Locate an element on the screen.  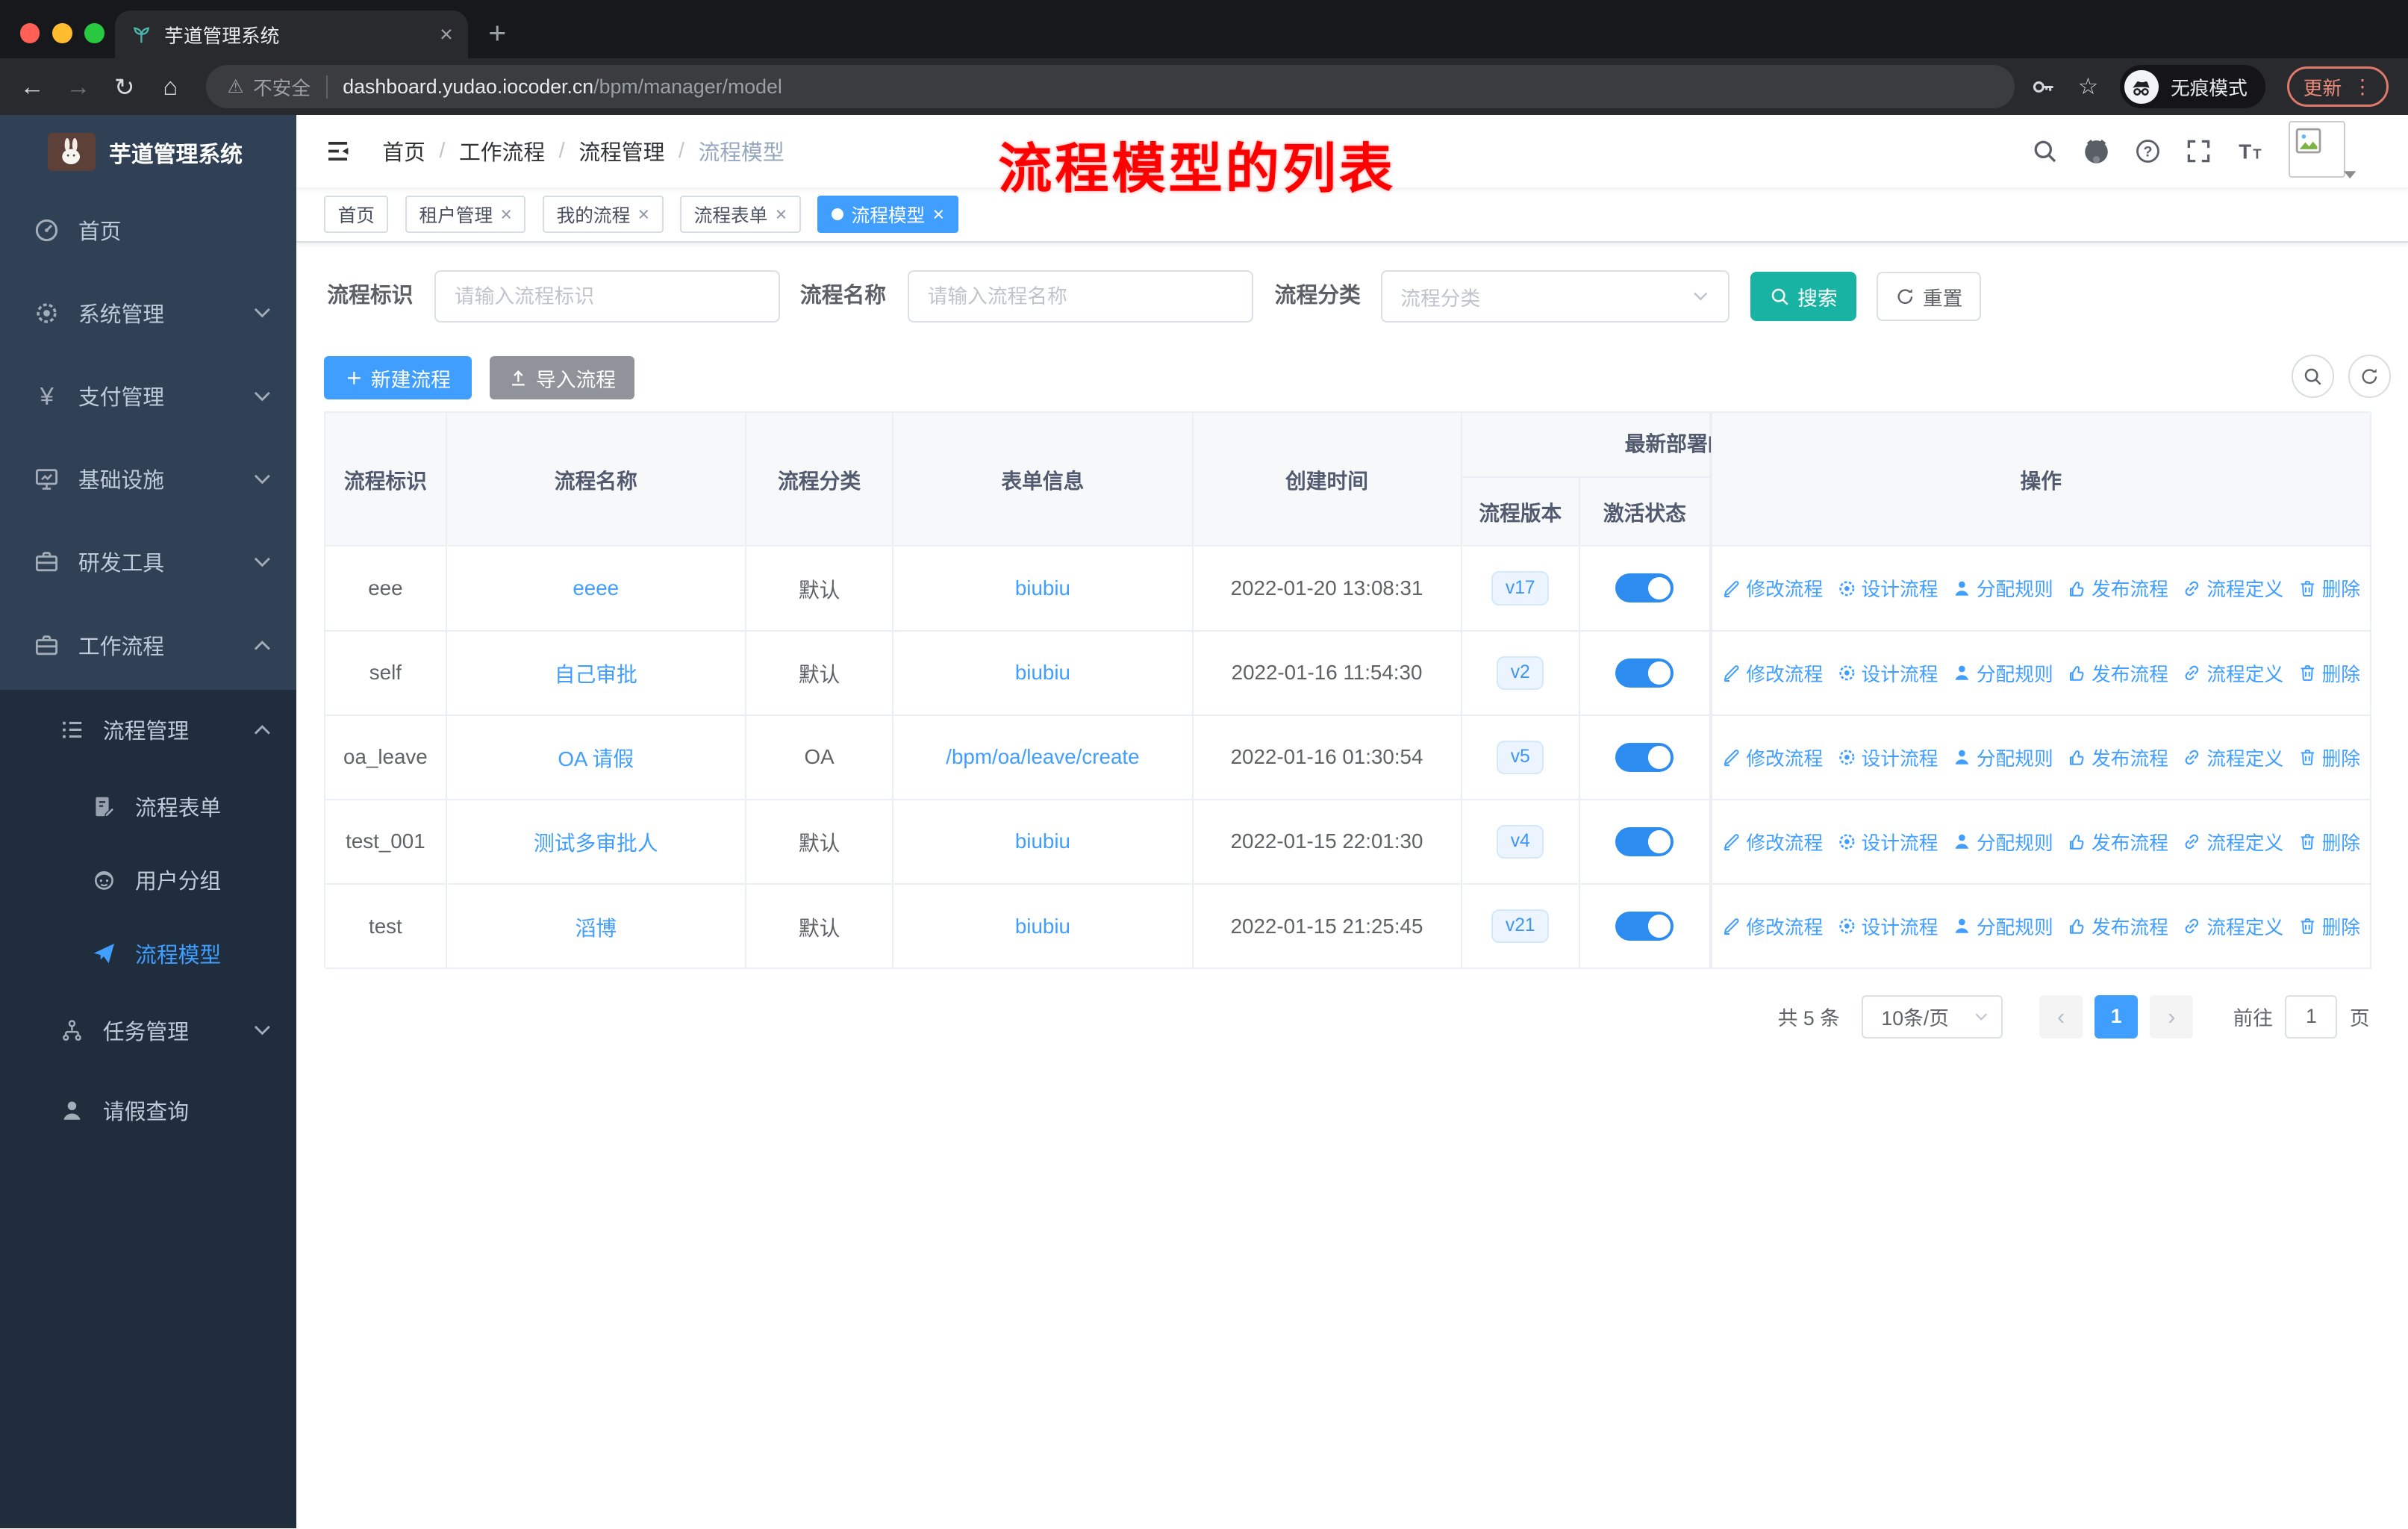
prev-page-button: ‹ is located at coordinates (2061, 1017).